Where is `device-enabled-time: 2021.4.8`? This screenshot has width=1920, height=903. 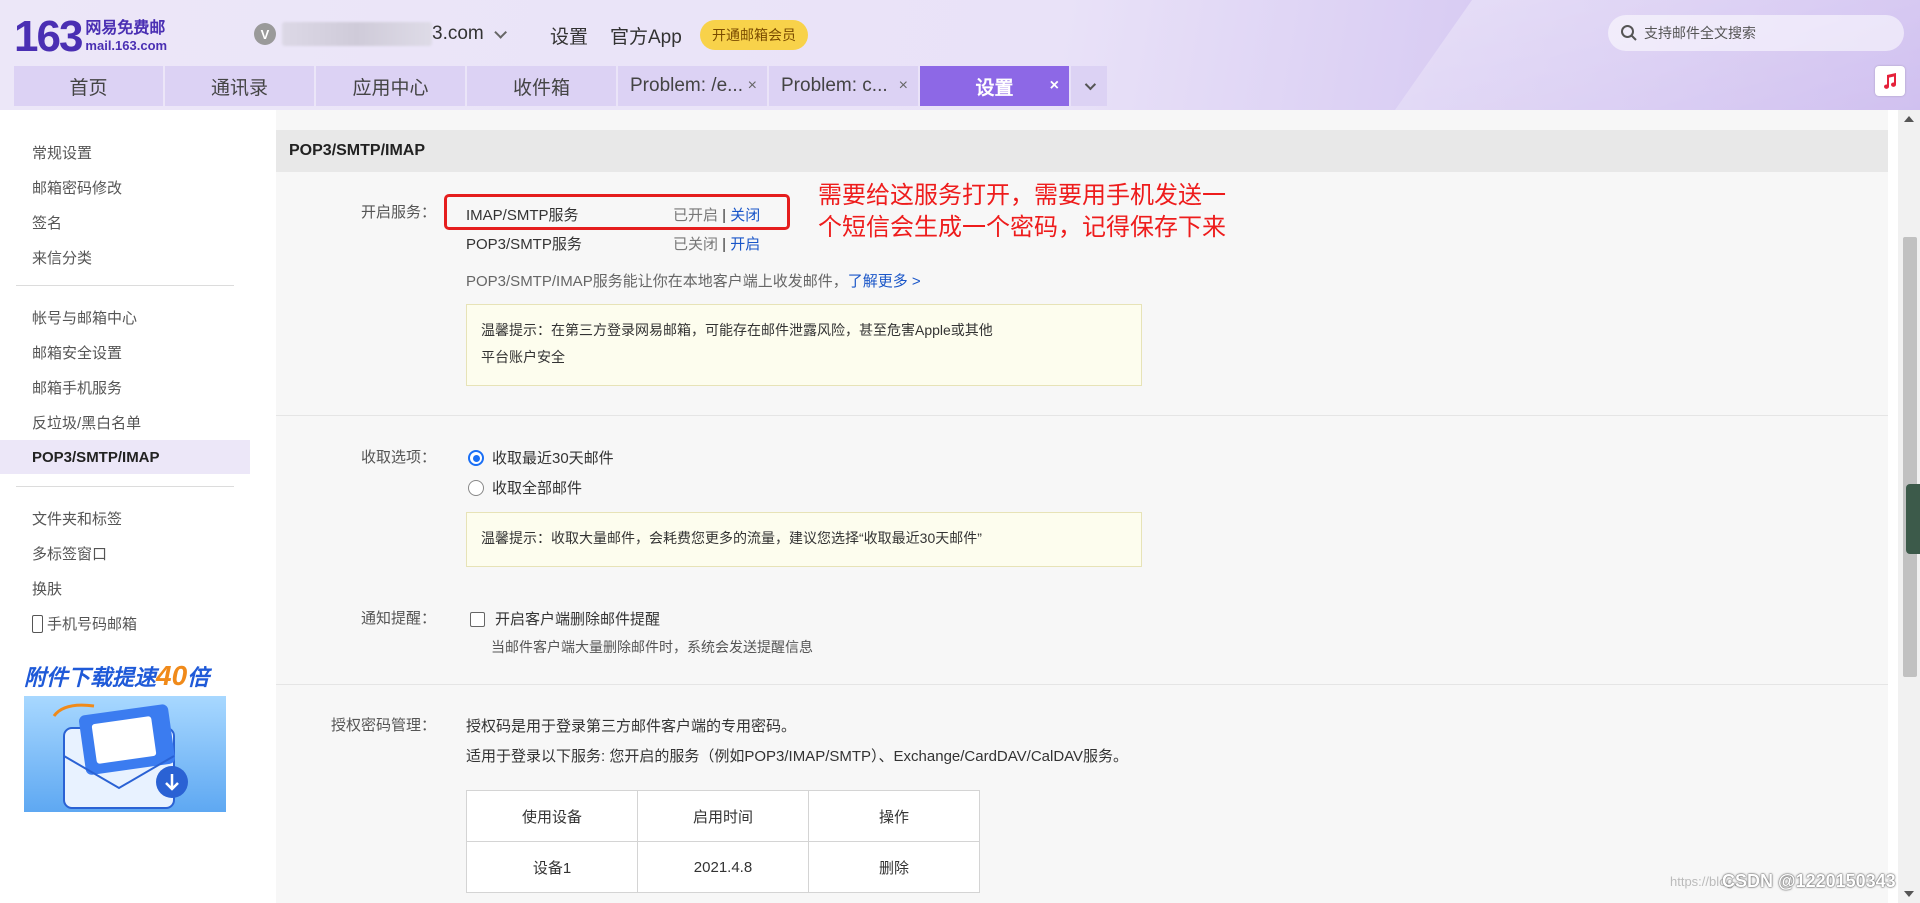 device-enabled-time: 2021.4.8 is located at coordinates (723, 867).